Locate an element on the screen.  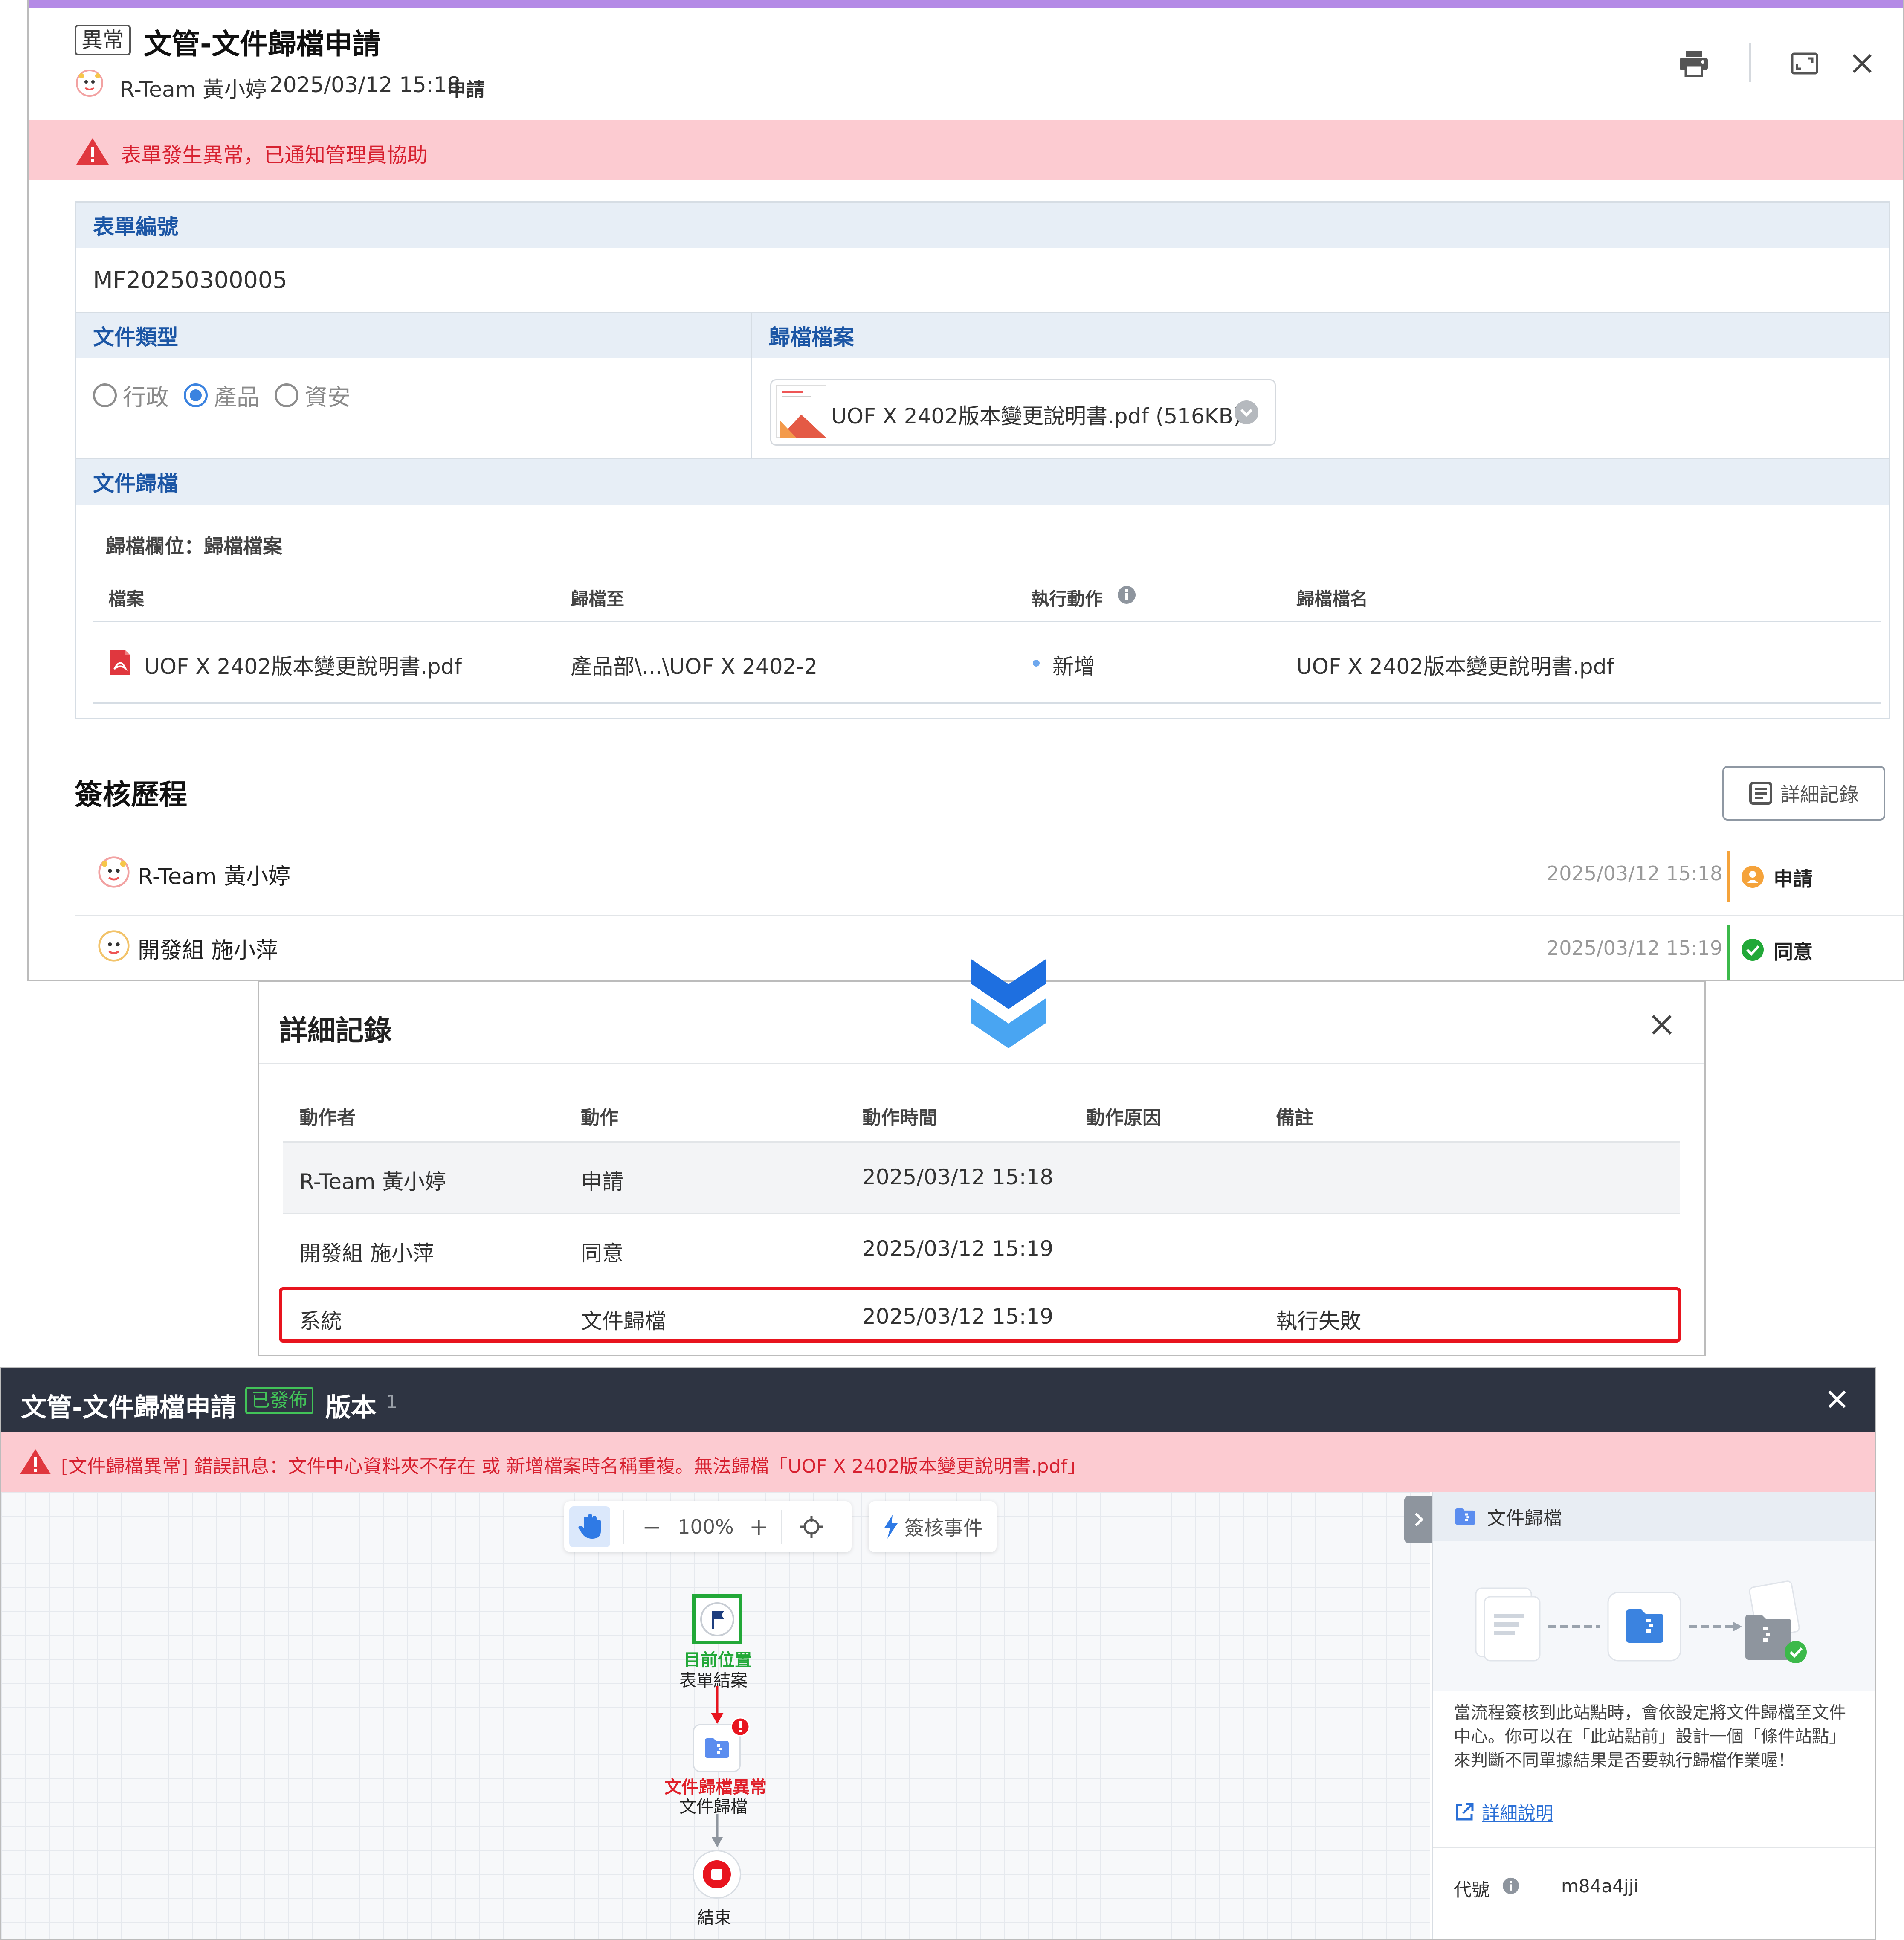
hand-icon is located at coordinates (589, 1527).